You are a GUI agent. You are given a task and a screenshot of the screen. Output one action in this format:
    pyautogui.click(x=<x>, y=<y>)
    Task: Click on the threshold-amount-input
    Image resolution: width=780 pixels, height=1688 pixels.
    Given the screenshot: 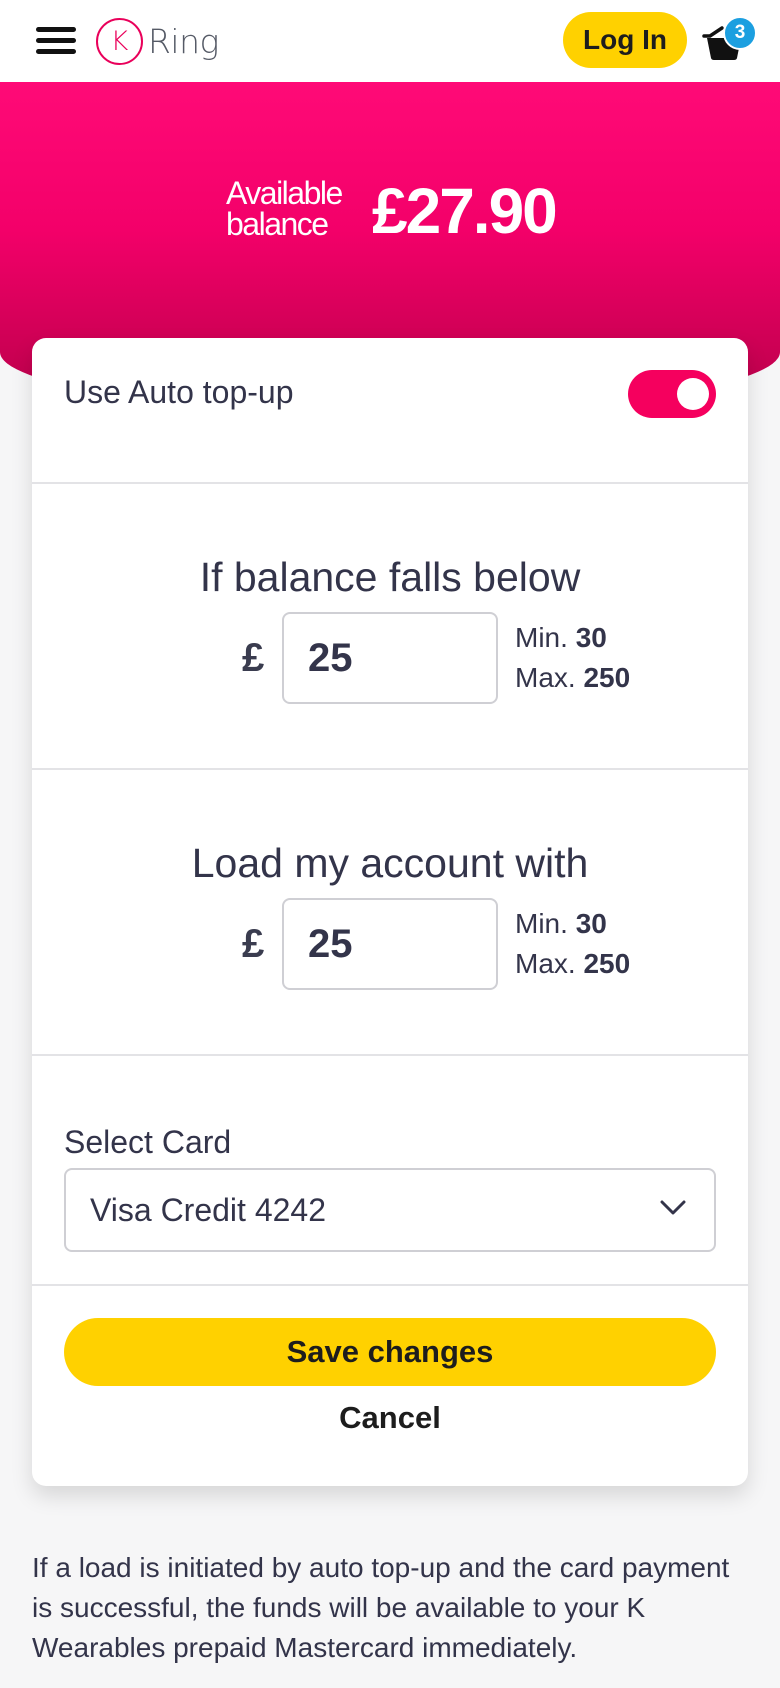 What is the action you would take?
    pyautogui.click(x=390, y=658)
    